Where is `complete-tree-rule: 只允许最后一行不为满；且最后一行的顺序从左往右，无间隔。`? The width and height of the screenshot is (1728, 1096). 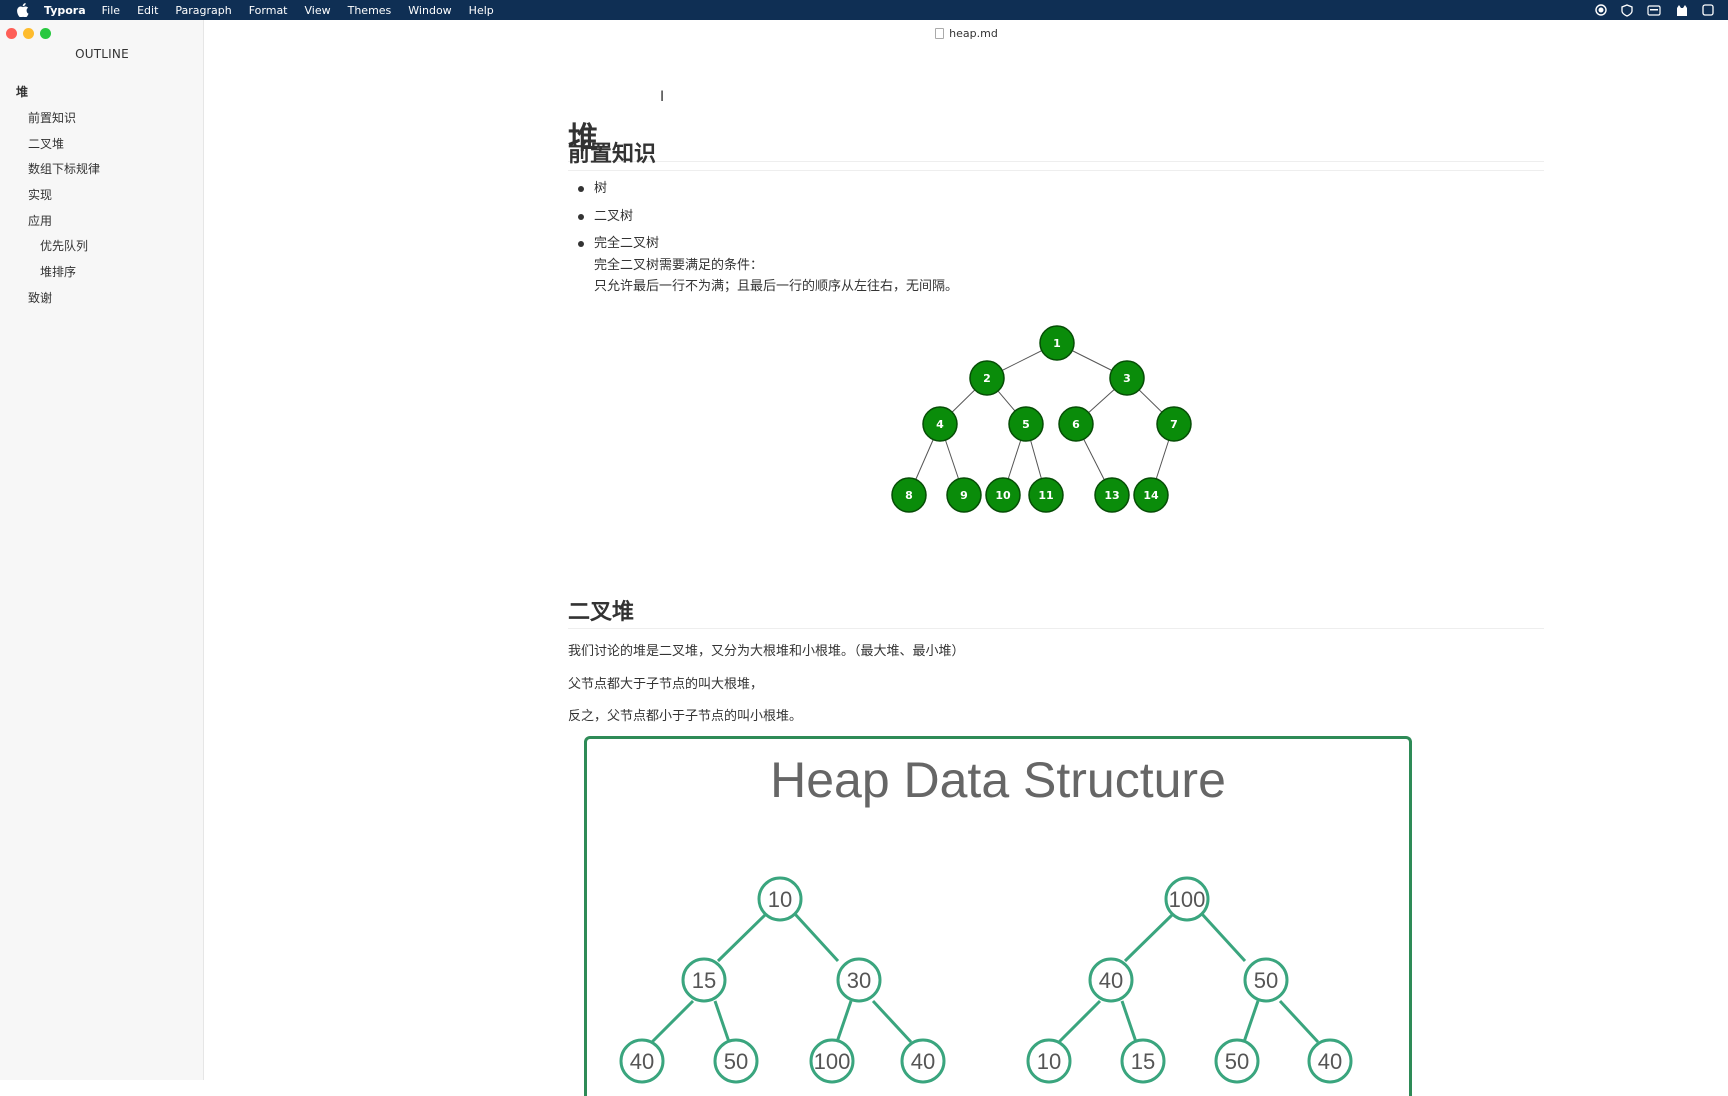 complete-tree-rule: 只允许最后一行不为满；且最后一行的顺序从左往右，无间隔。 is located at coordinates (776, 286).